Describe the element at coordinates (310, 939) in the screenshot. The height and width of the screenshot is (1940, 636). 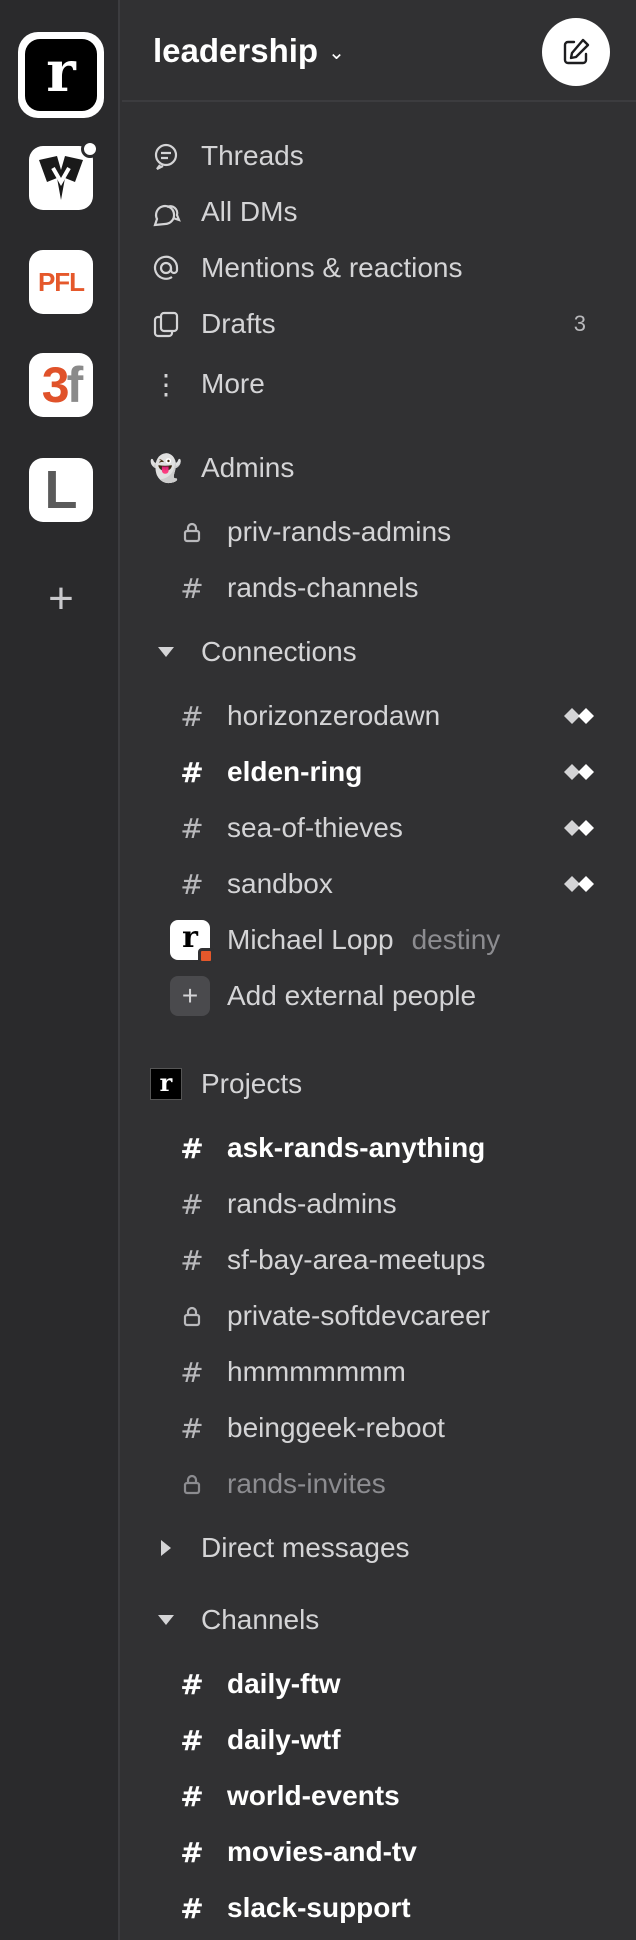
I see `dm-name: Michael Lopp` at that location.